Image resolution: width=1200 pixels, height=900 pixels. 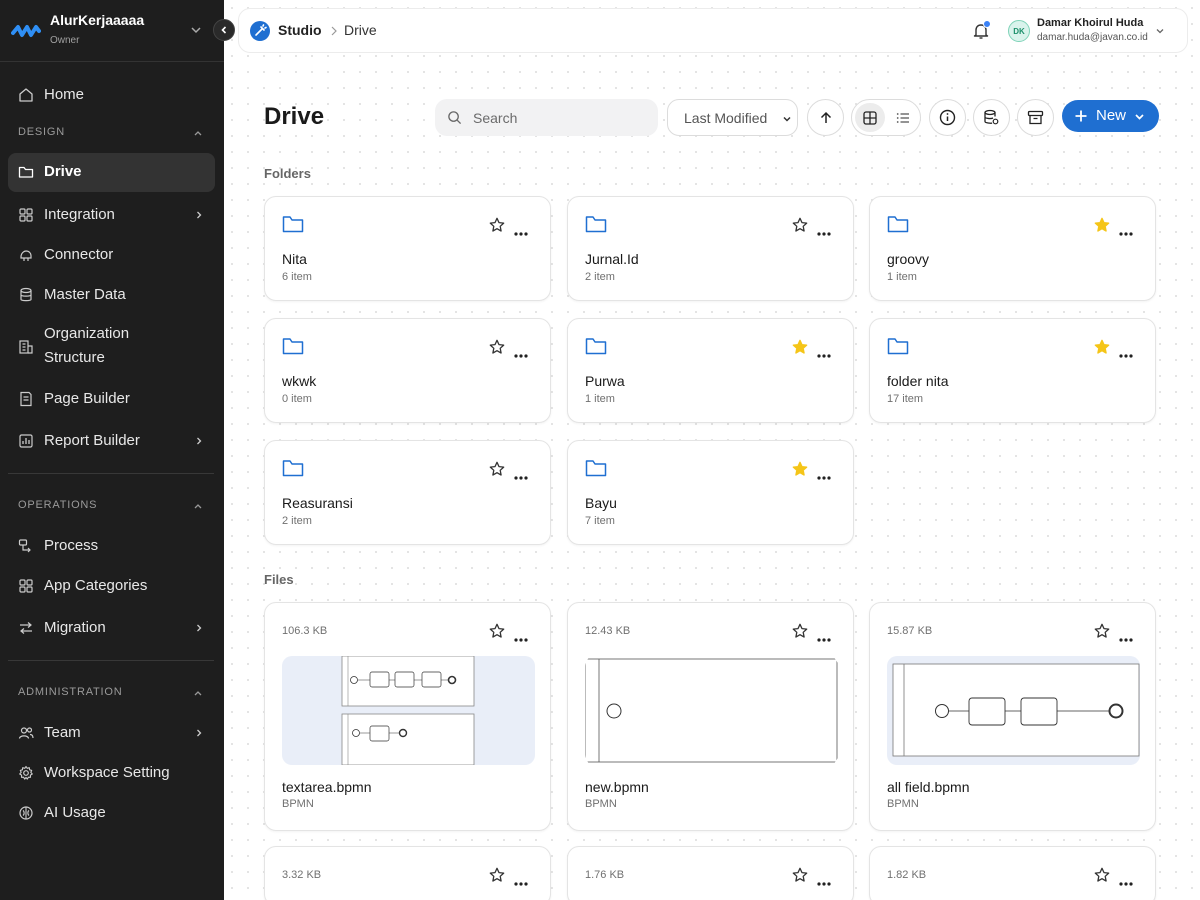 I want to click on sidebar-item-workspace-setting: Workspace Setting, so click(x=111, y=773).